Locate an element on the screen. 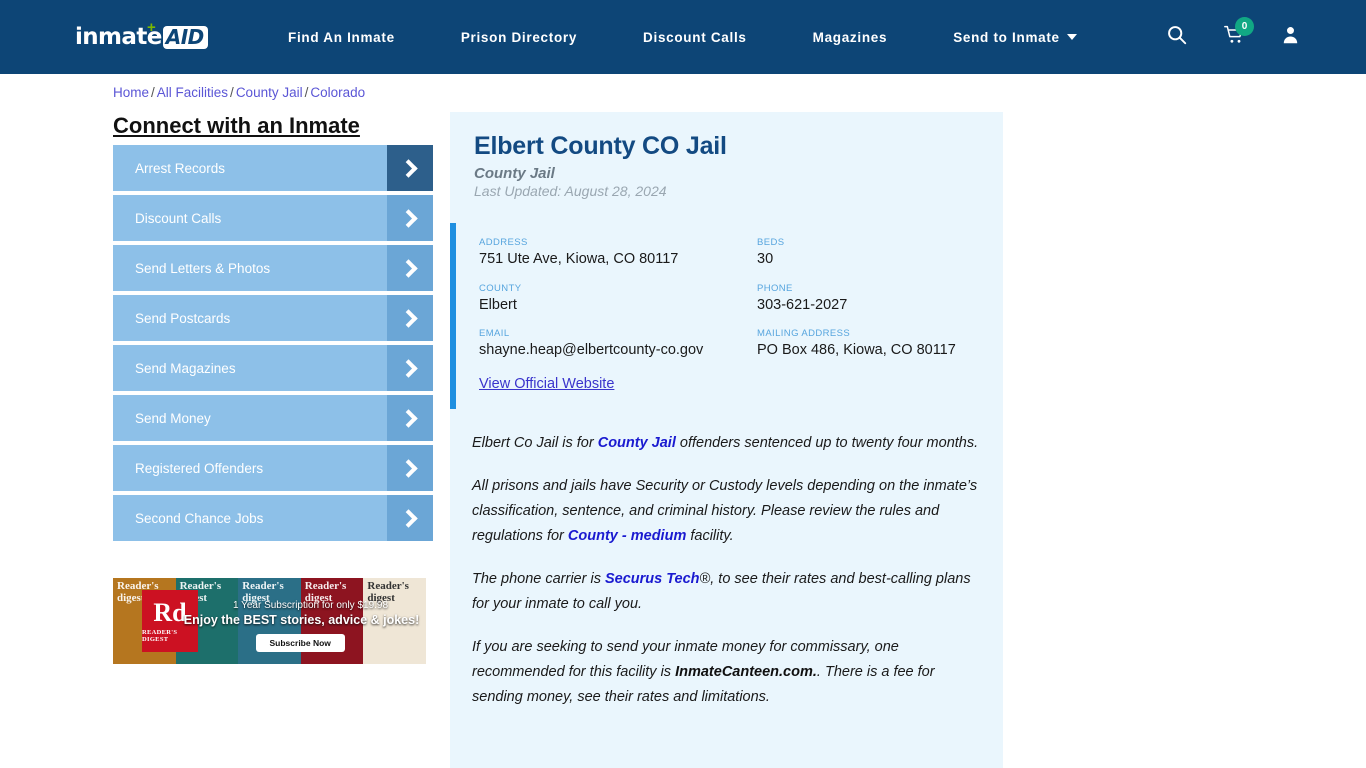 The image size is (1366, 768). breadcrumb: Home / All Facilities / County Jail / Colorado is located at coordinates (239, 92).